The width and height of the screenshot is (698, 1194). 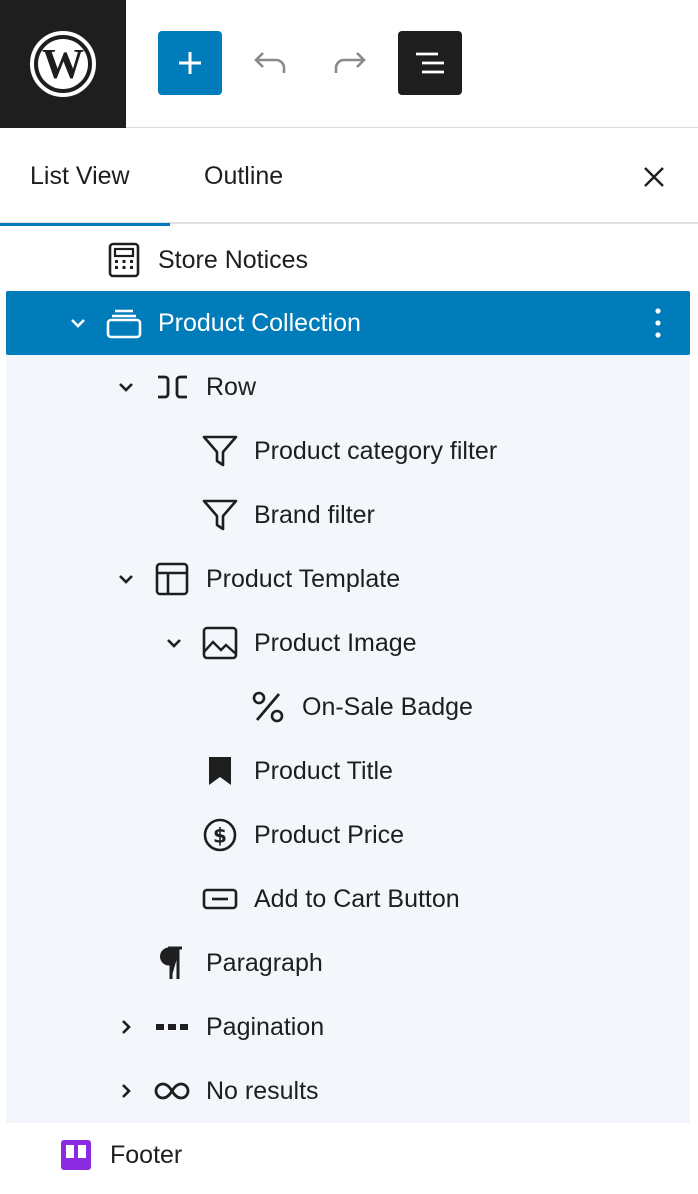 What do you see at coordinates (172, 1091) in the screenshot?
I see `no-results-icon` at bounding box center [172, 1091].